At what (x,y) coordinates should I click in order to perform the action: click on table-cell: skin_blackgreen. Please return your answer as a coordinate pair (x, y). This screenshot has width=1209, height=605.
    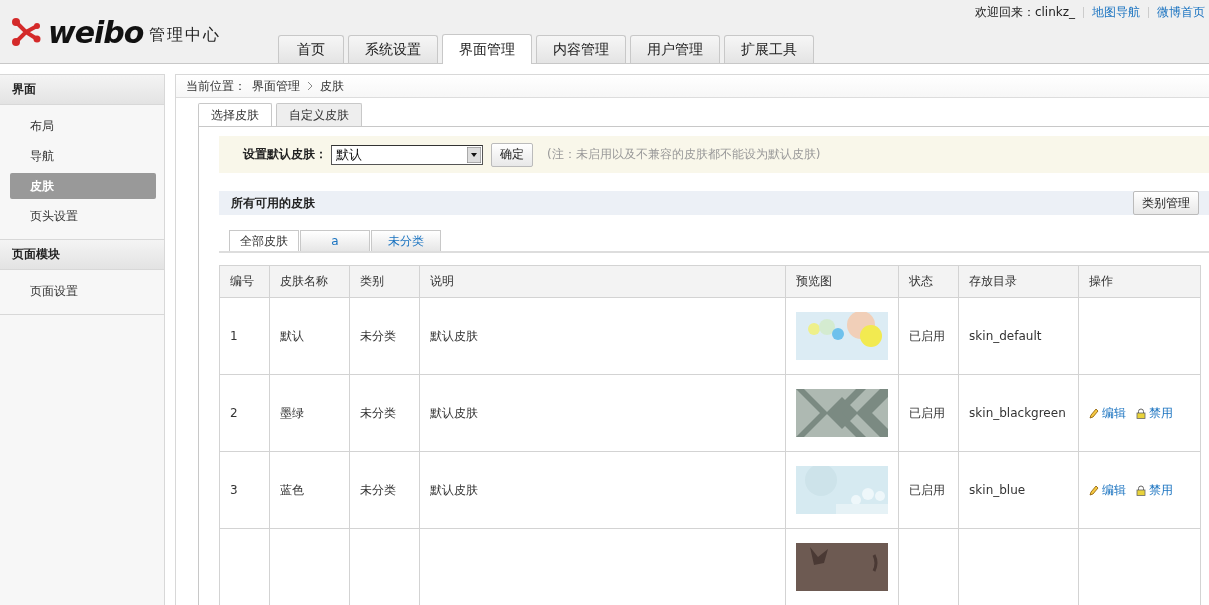
    Looking at the image, I should click on (1017, 413).